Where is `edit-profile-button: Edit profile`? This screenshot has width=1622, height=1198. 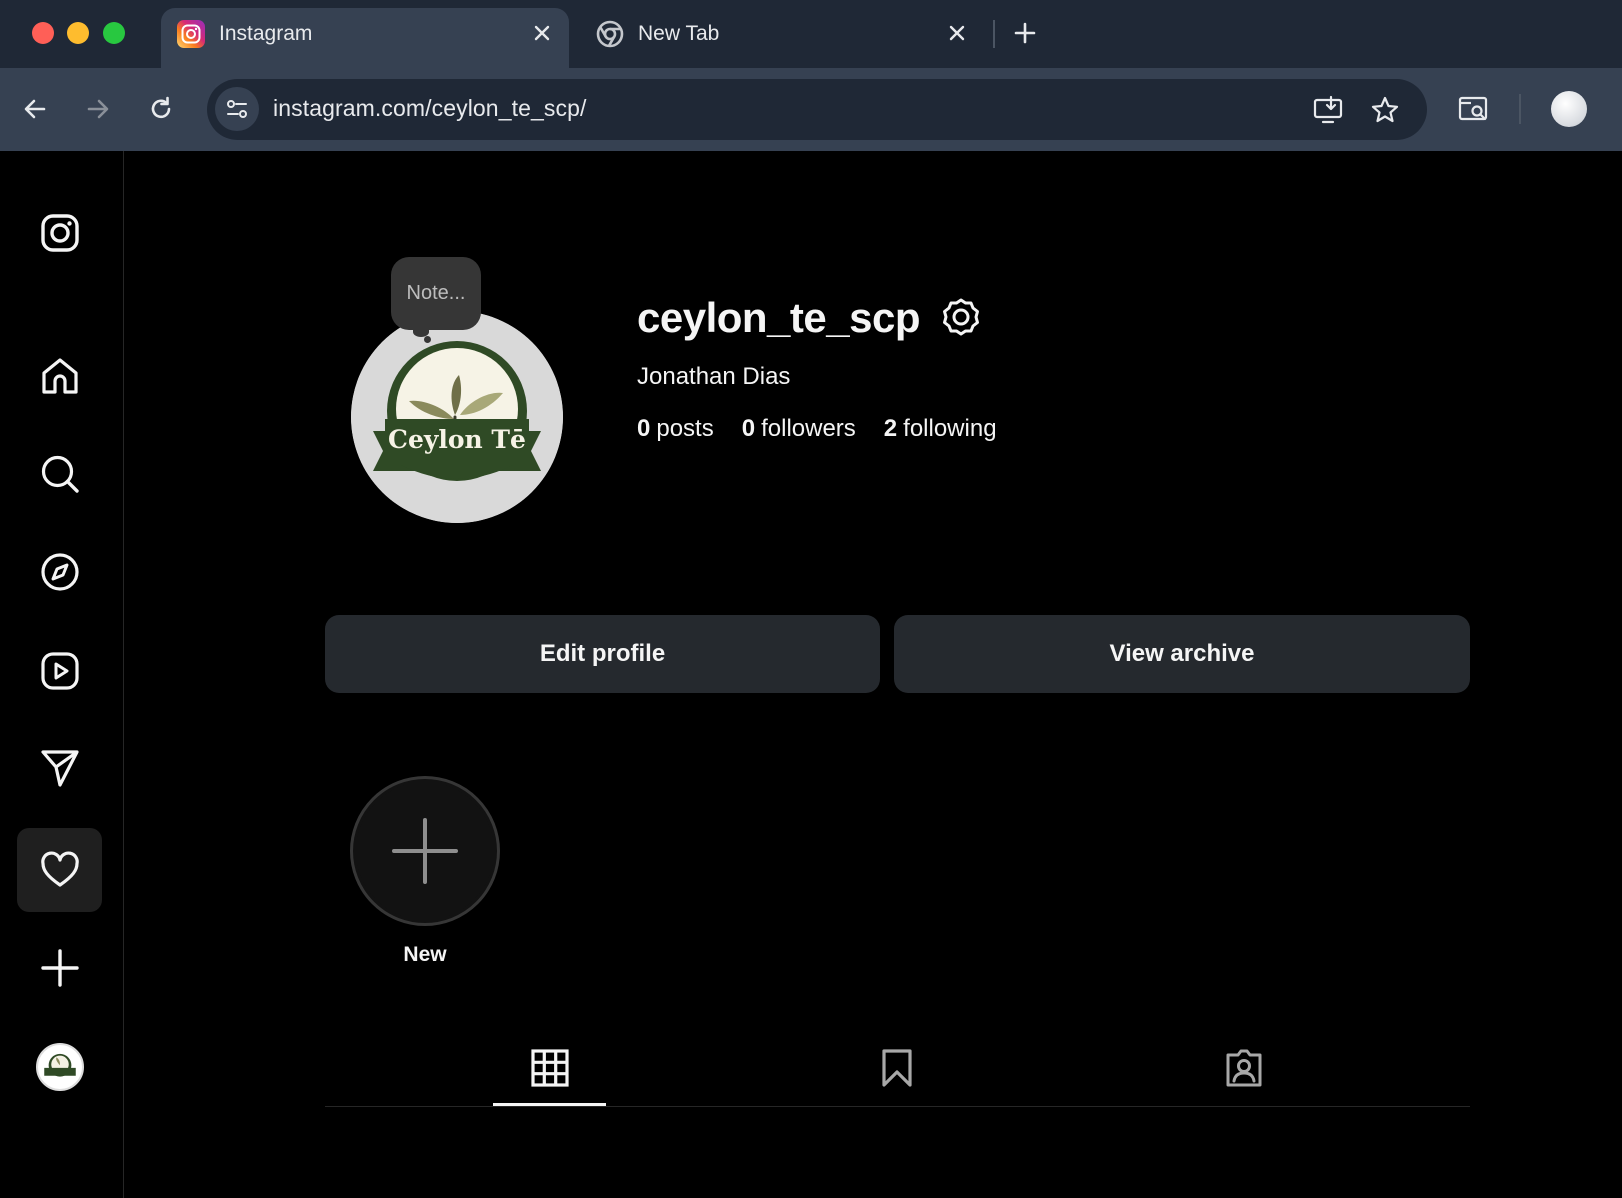 edit-profile-button: Edit profile is located at coordinates (602, 654).